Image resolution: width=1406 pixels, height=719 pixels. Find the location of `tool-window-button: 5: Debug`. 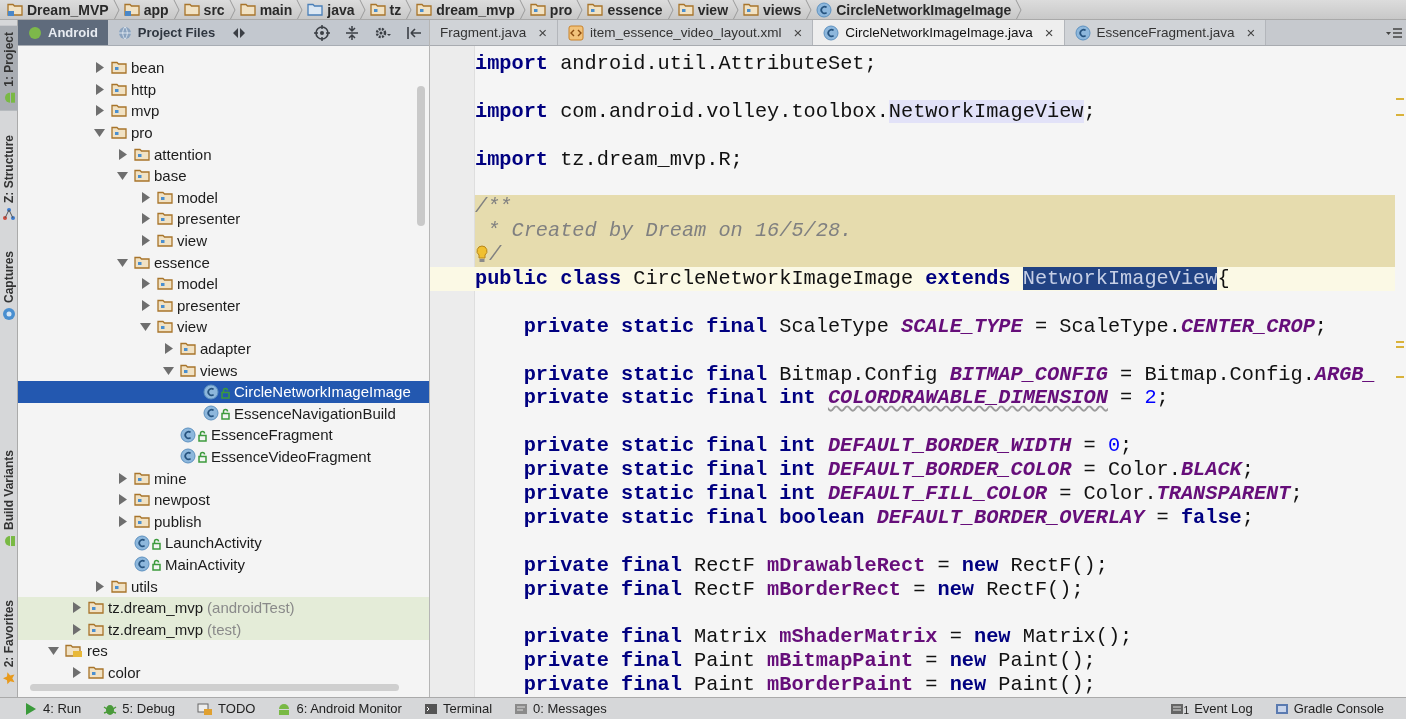

tool-window-button: 5: Debug is located at coordinates (139, 708).